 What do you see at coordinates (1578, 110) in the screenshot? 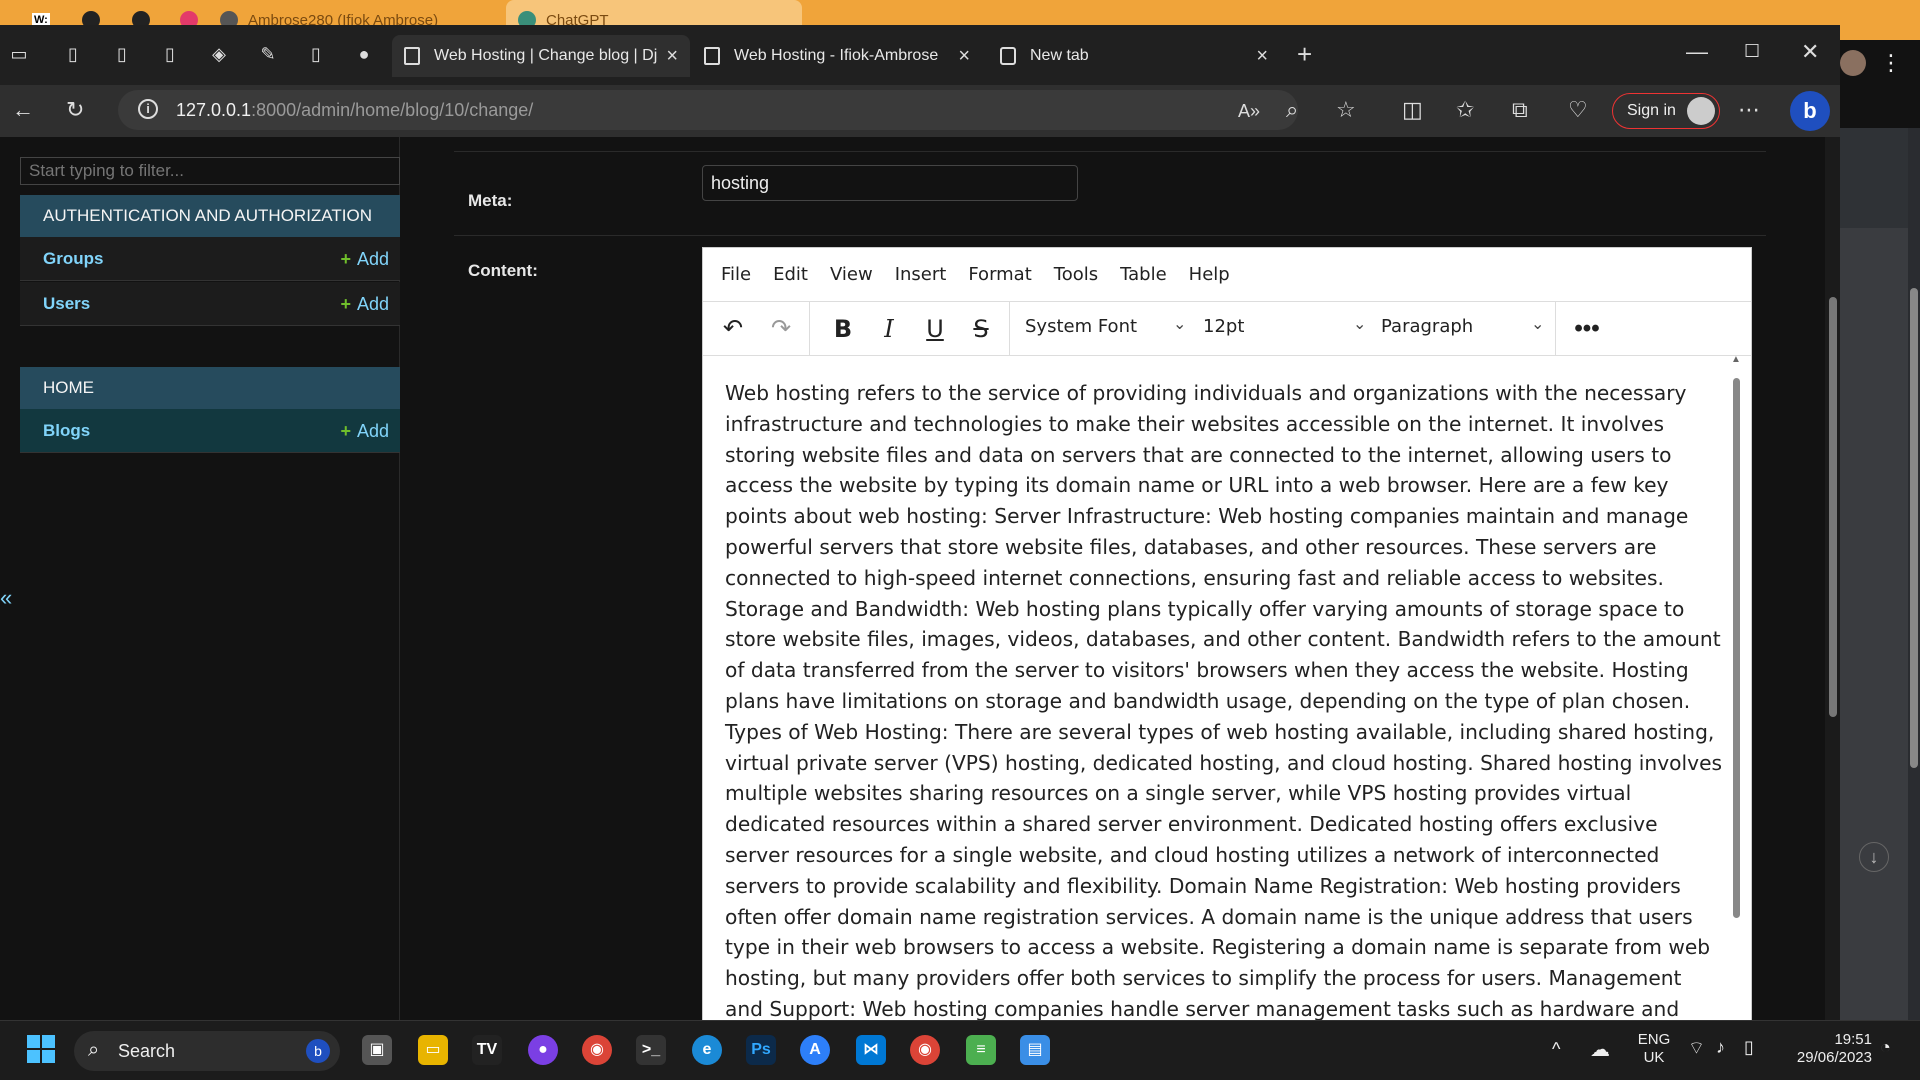
I see `browser-essentials-icon: ♡` at bounding box center [1578, 110].